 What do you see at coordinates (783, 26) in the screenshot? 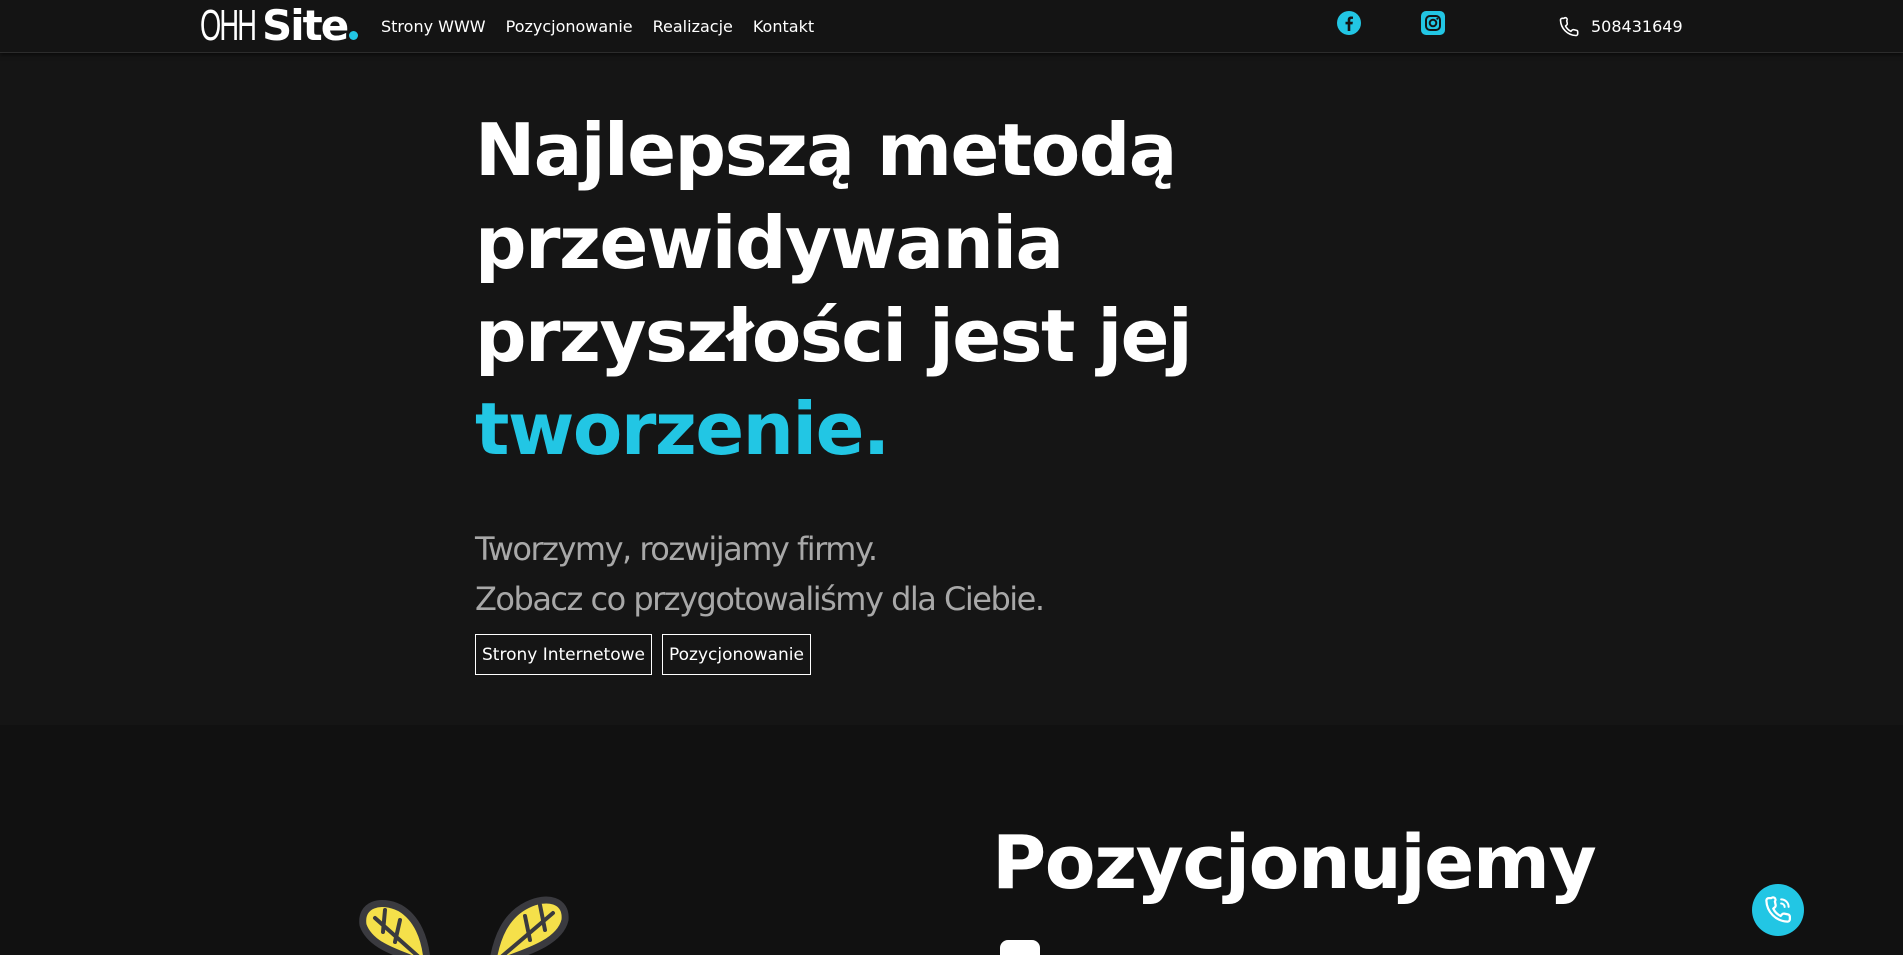
I see `nav-item-kontakt: Kontakt` at bounding box center [783, 26].